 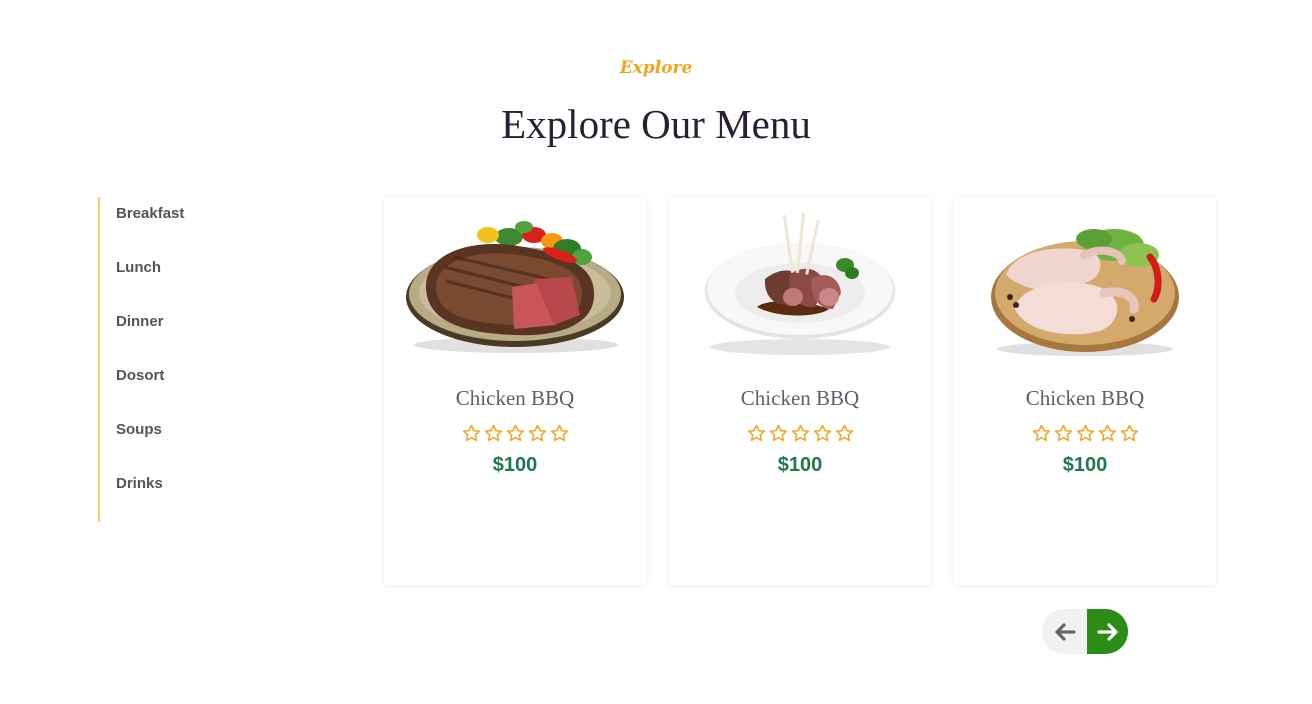 What do you see at coordinates (656, 124) in the screenshot?
I see `page-title: Explore Our Menu` at bounding box center [656, 124].